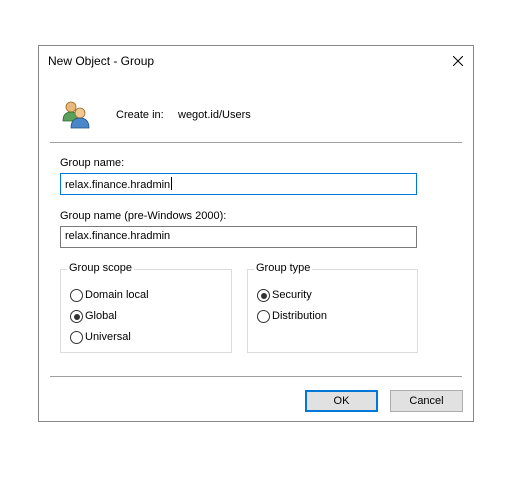 This screenshot has height=477, width=515. I want to click on ok-button: OK, so click(341, 401).